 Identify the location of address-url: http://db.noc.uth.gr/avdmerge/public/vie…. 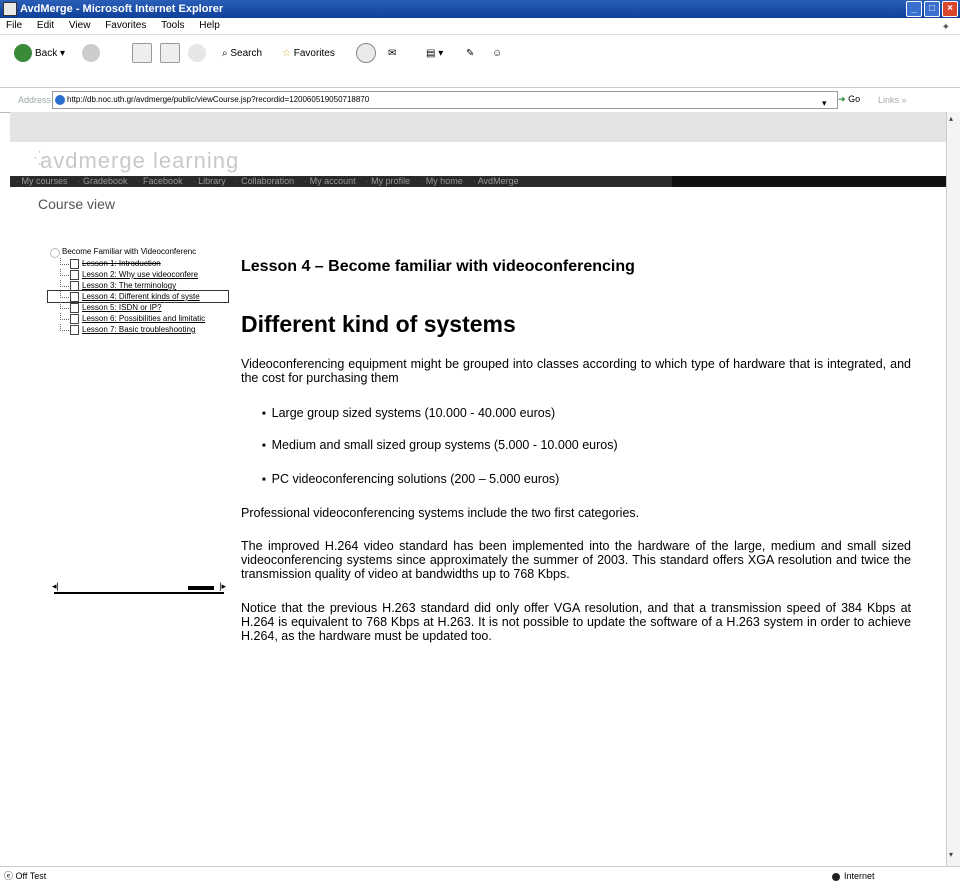
(218, 99).